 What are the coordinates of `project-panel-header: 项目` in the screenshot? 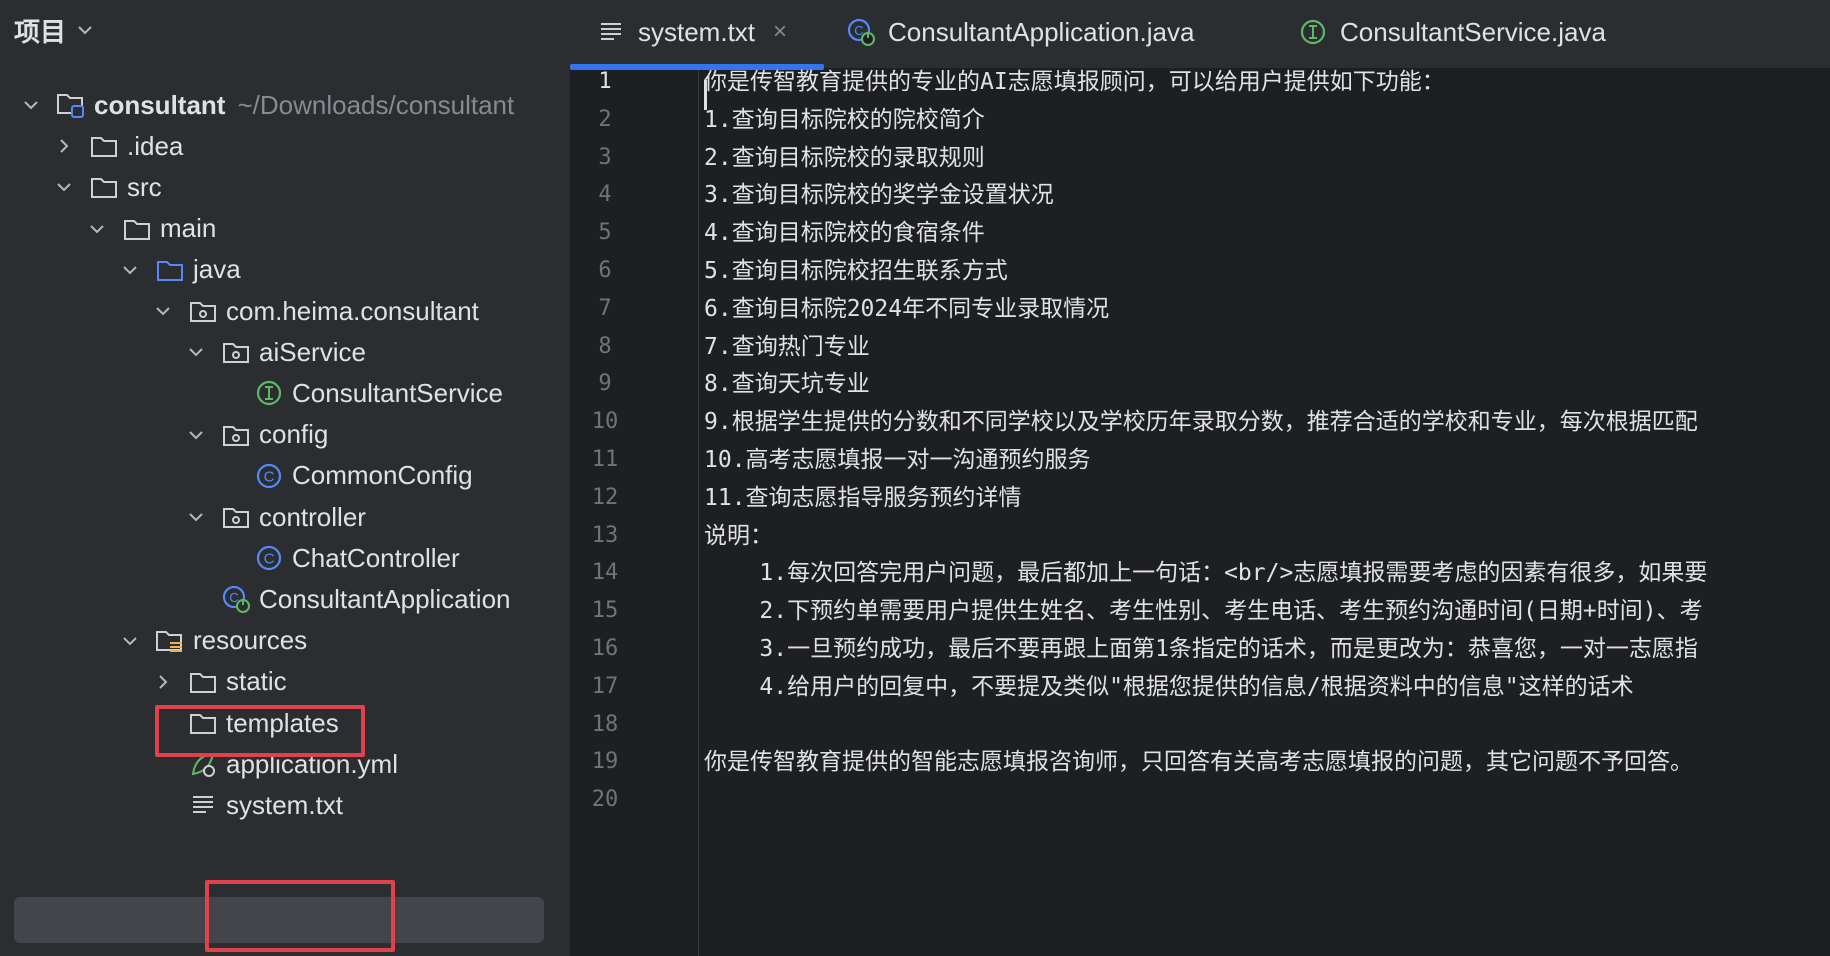 It's located at (54, 30).